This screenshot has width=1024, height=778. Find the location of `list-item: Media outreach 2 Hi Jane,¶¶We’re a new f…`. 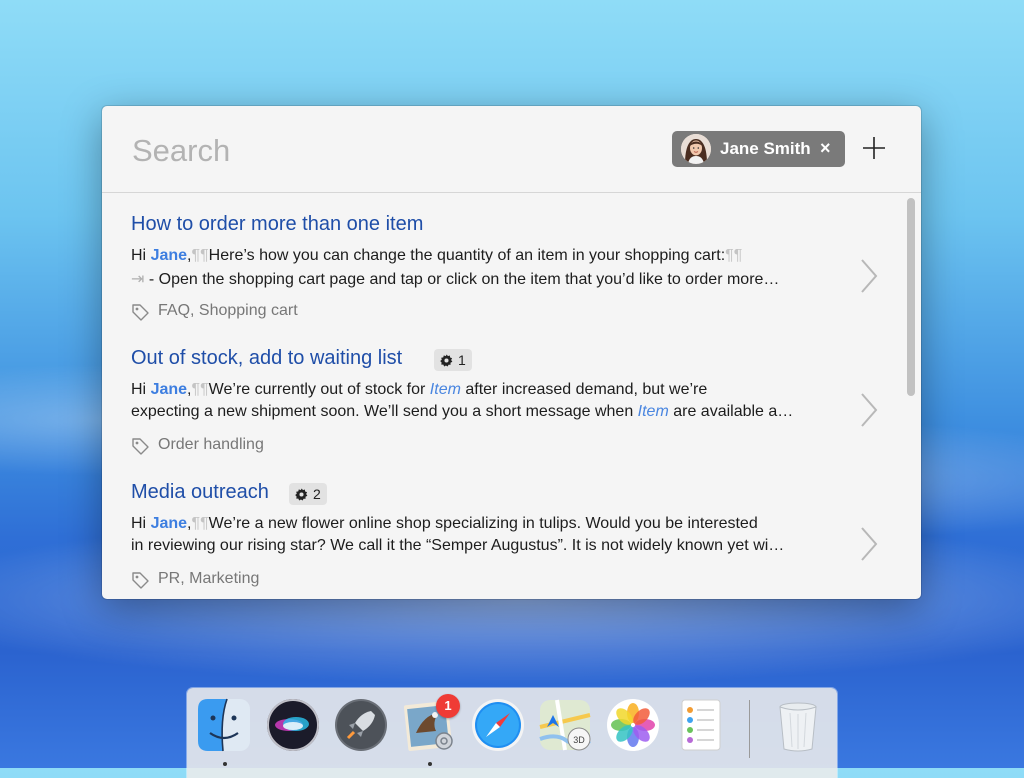

list-item: Media outreach 2 Hi Jane,¶¶We’re a new f… is located at coordinates (497, 540).